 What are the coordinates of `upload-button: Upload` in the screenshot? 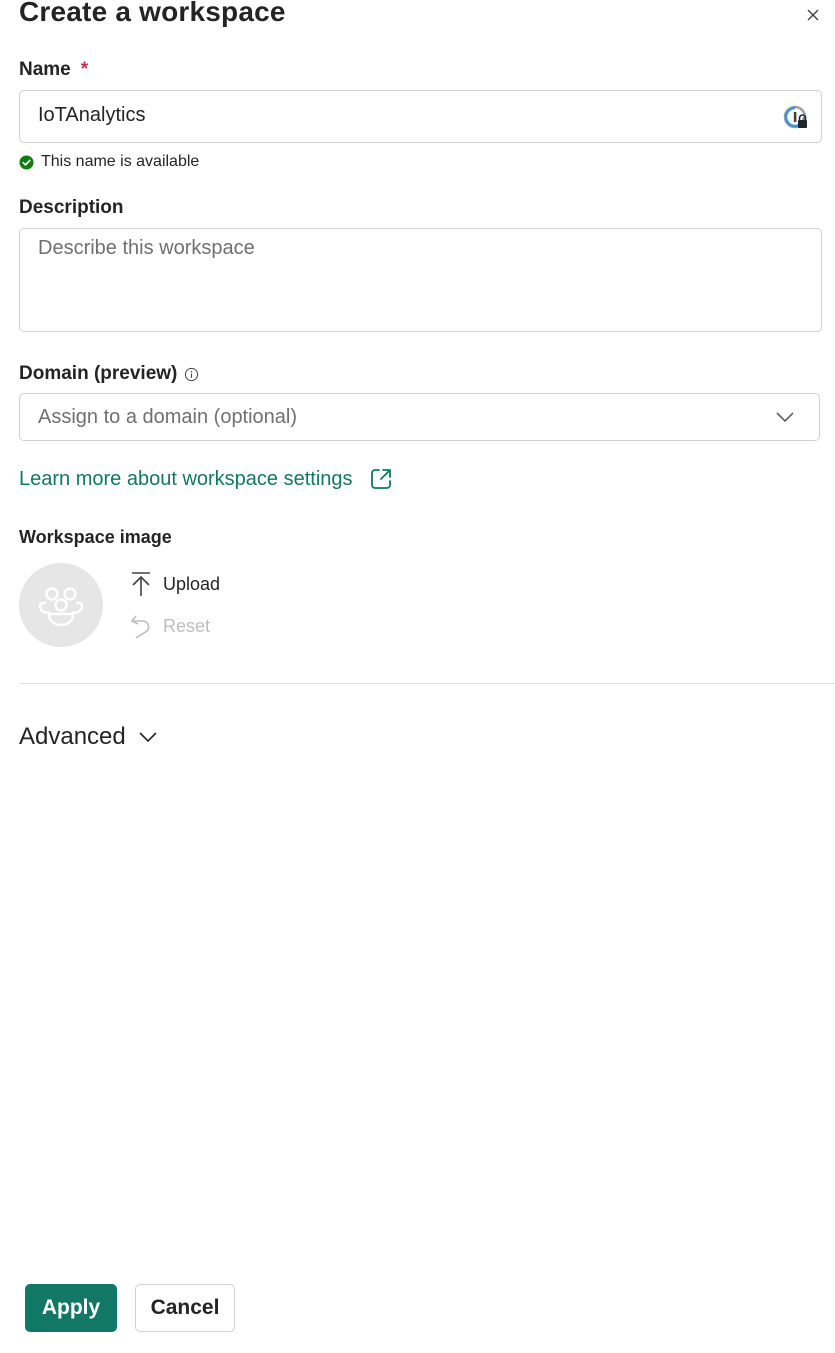 It's located at (175, 584).